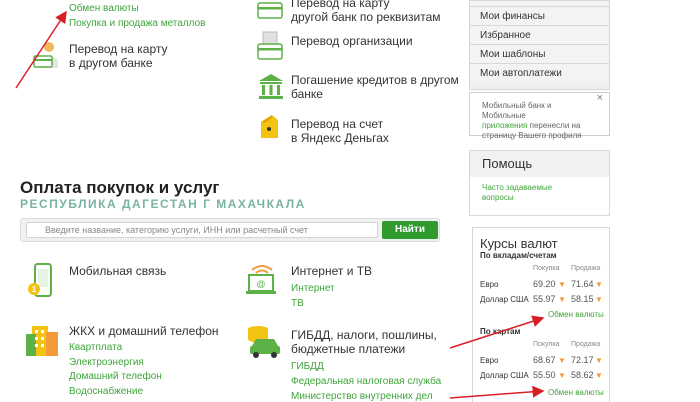 This screenshot has width=700, height=402. What do you see at coordinates (313, 289) in the screenshot?
I see `internet-link: Интернет` at bounding box center [313, 289].